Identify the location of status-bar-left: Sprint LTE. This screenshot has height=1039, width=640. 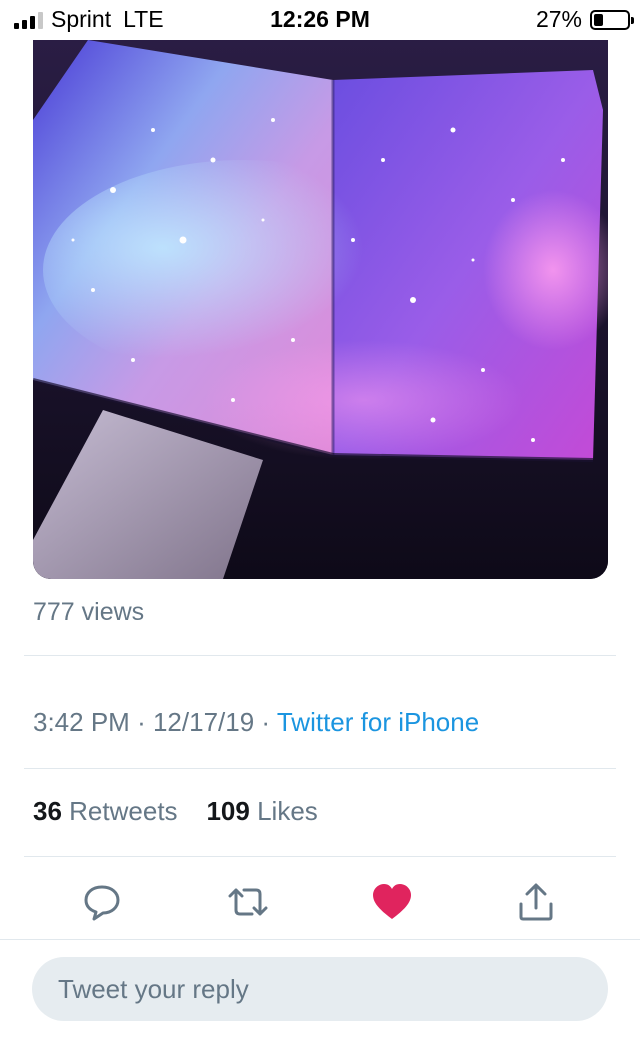
(89, 19).